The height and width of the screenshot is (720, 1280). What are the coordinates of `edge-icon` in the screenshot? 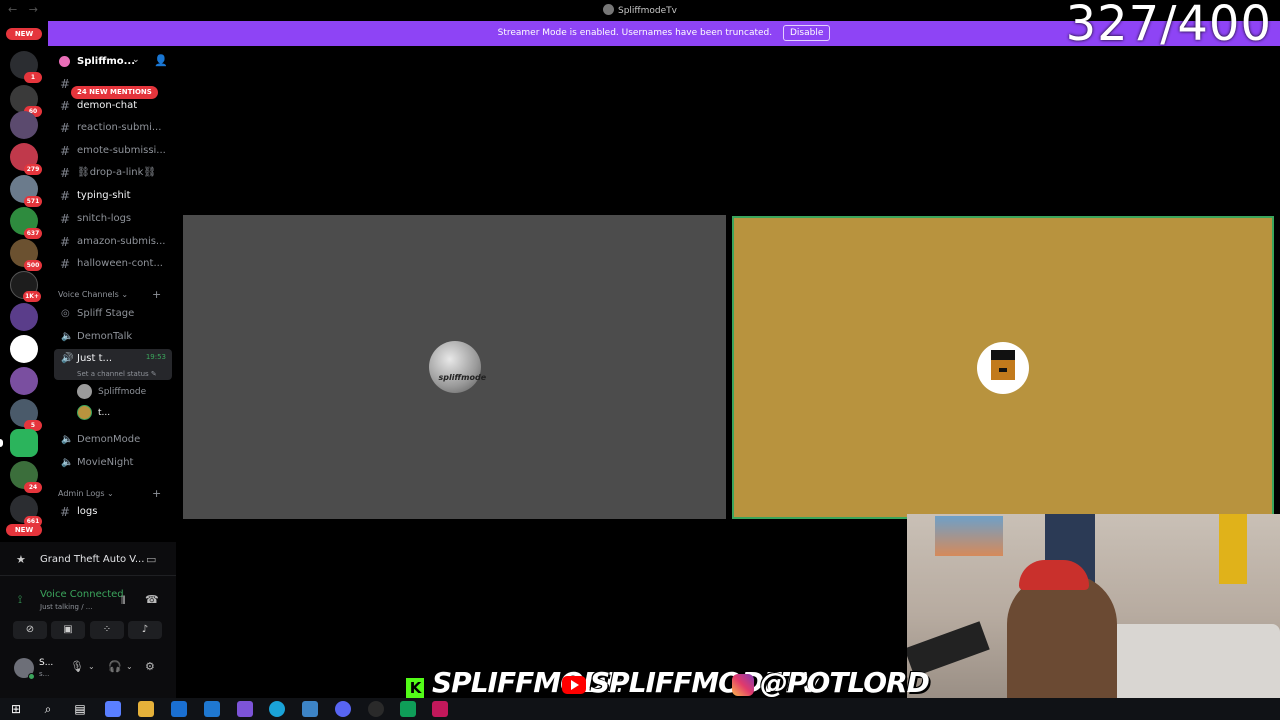 It's located at (277, 709).